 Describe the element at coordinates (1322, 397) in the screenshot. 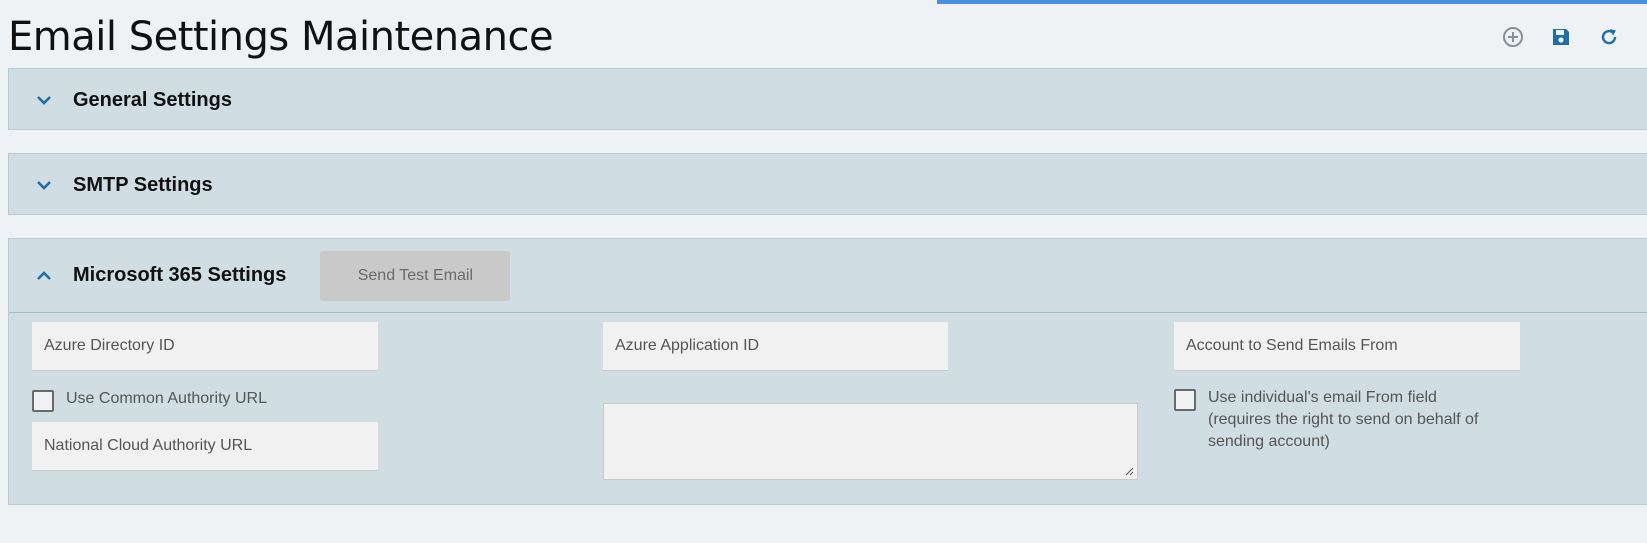

I see `use-individual-from-label-line1: Use individual's email From field` at that location.